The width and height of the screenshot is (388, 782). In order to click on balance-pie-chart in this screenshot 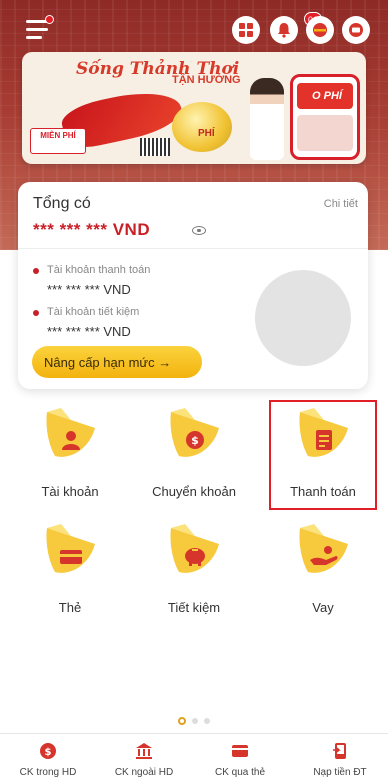, I will do `click(303, 318)`.